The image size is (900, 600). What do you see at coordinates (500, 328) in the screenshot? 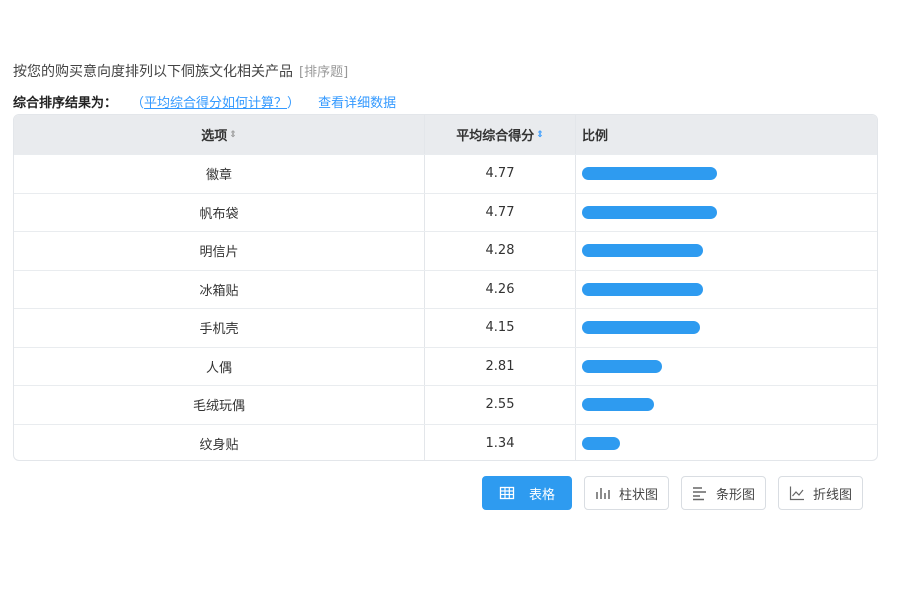
I see `score-value: 4.15` at bounding box center [500, 328].